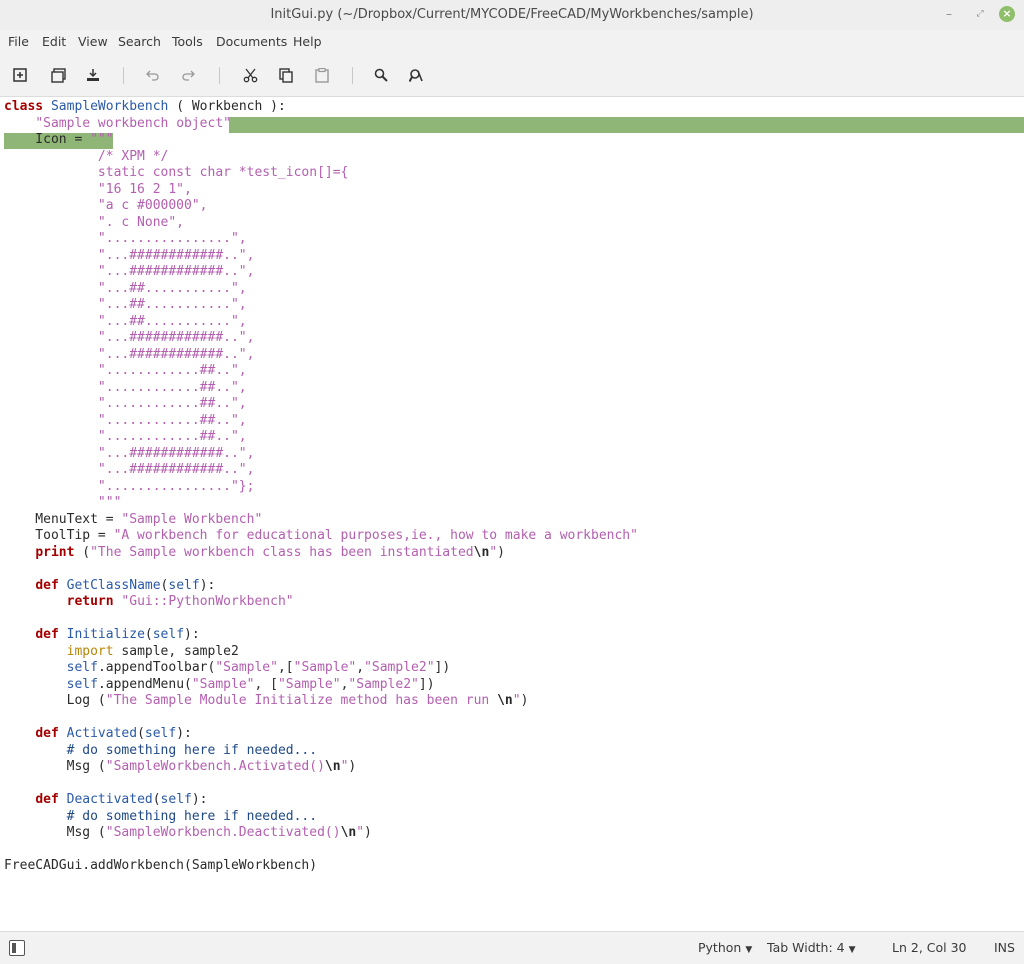 This screenshot has width=1024, height=964. What do you see at coordinates (125, 585) in the screenshot?
I see `code-line: def GetClassName(self):` at bounding box center [125, 585].